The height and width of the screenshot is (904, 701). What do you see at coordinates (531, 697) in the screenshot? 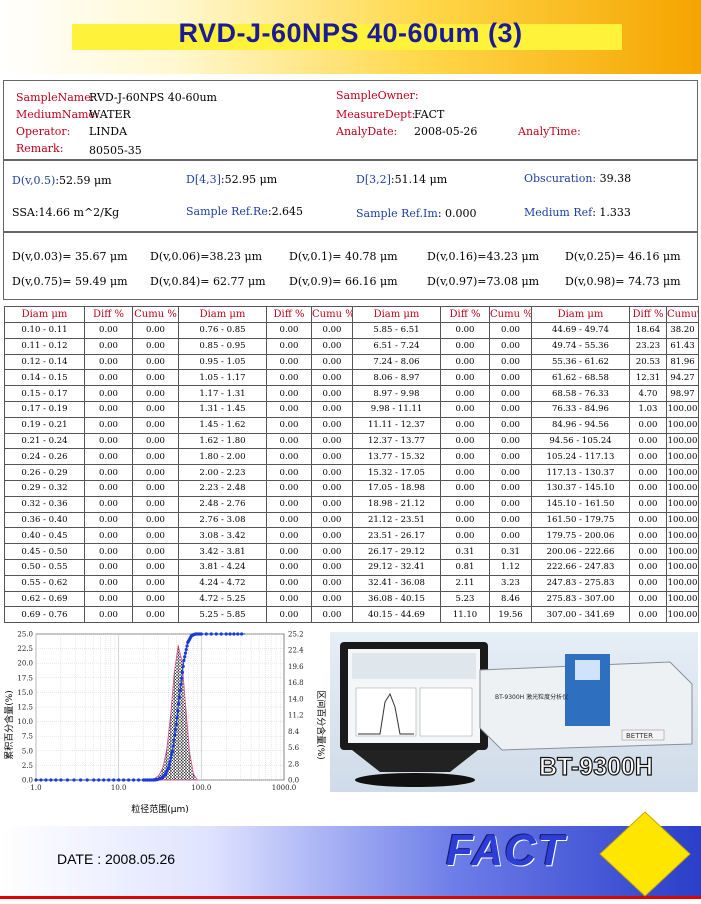
I see `analyzer-panel-text: BT-9300H 激光粒度分析仪` at bounding box center [531, 697].